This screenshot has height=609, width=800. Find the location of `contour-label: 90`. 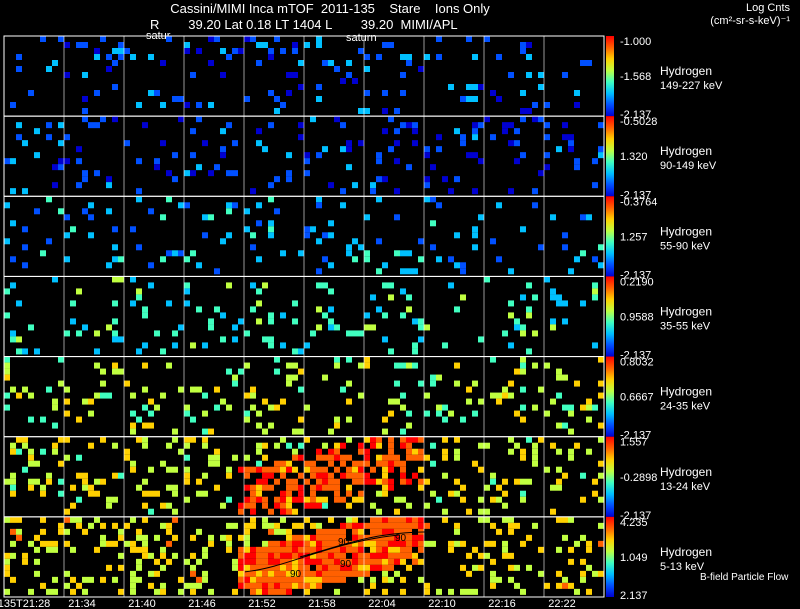

contour-label: 90 is located at coordinates (401, 538).